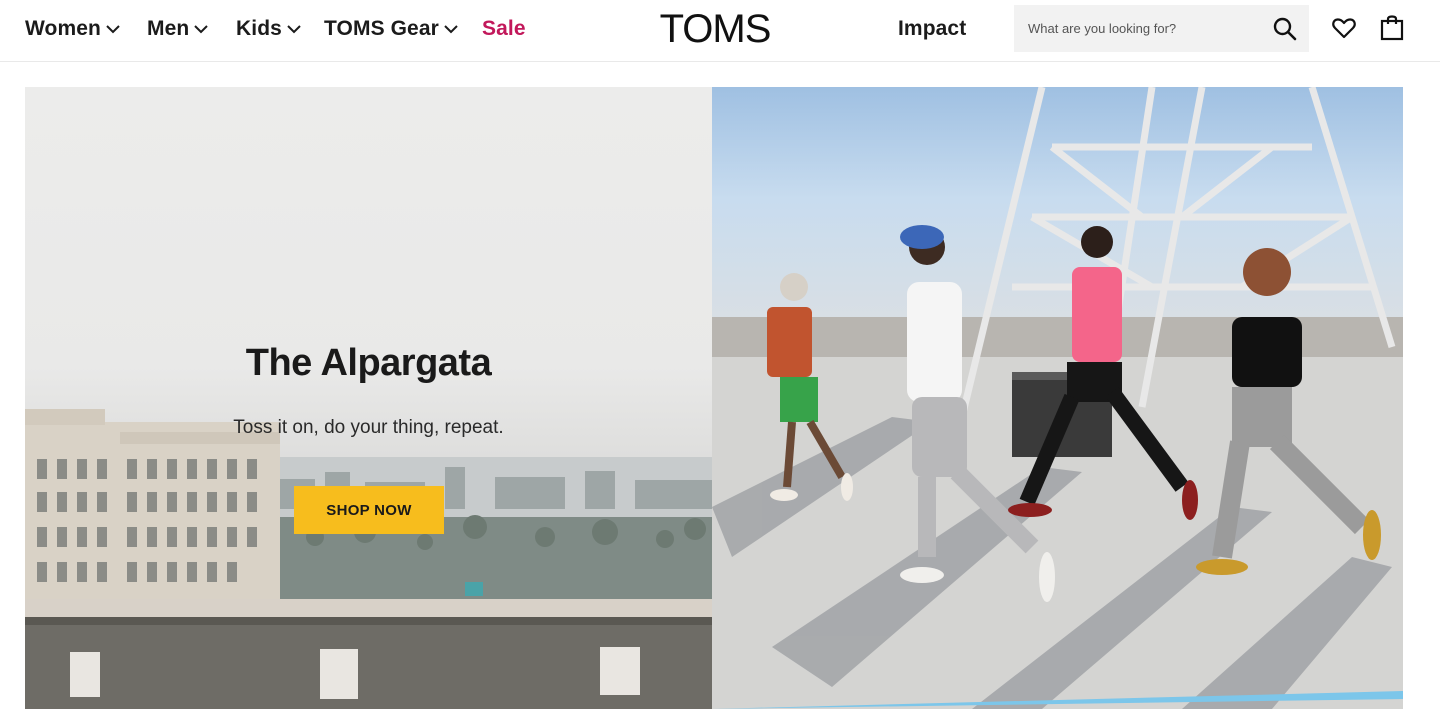 This screenshot has width=1440, height=709. What do you see at coordinates (1344, 30) in the screenshot?
I see `heart-icon` at bounding box center [1344, 30].